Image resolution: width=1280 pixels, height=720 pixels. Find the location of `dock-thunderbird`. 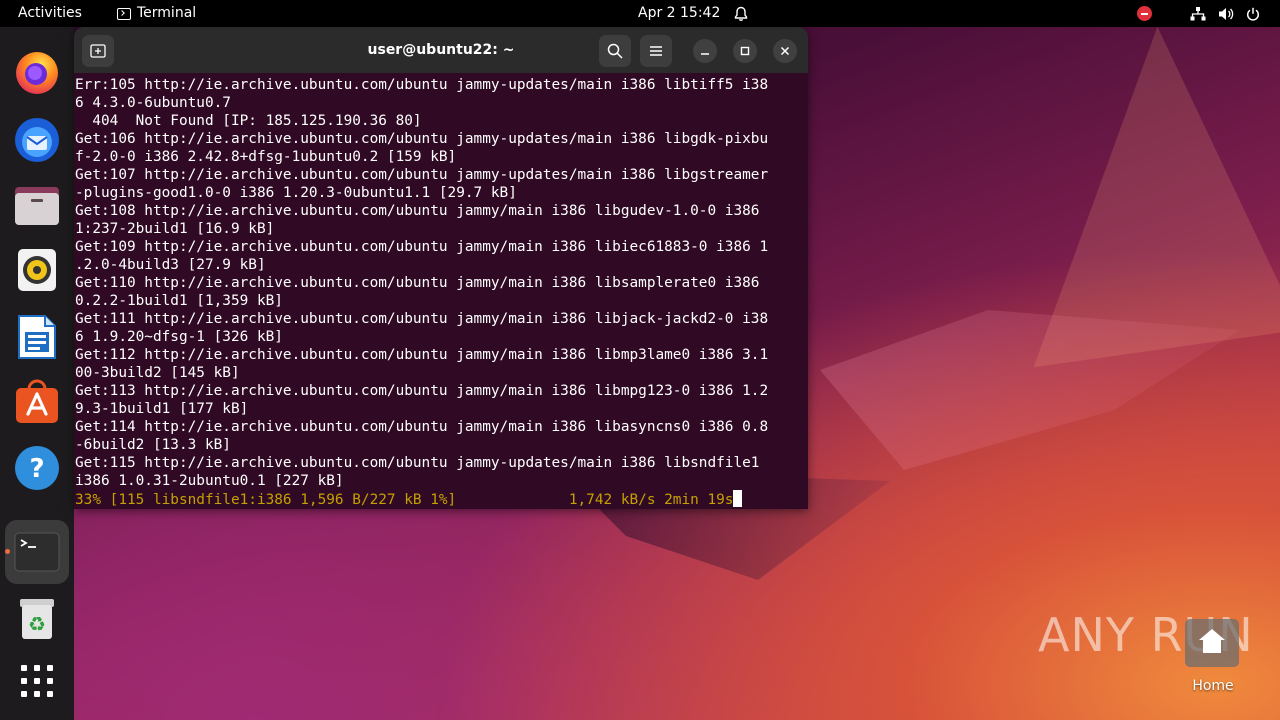

dock-thunderbird is located at coordinates (37, 140).